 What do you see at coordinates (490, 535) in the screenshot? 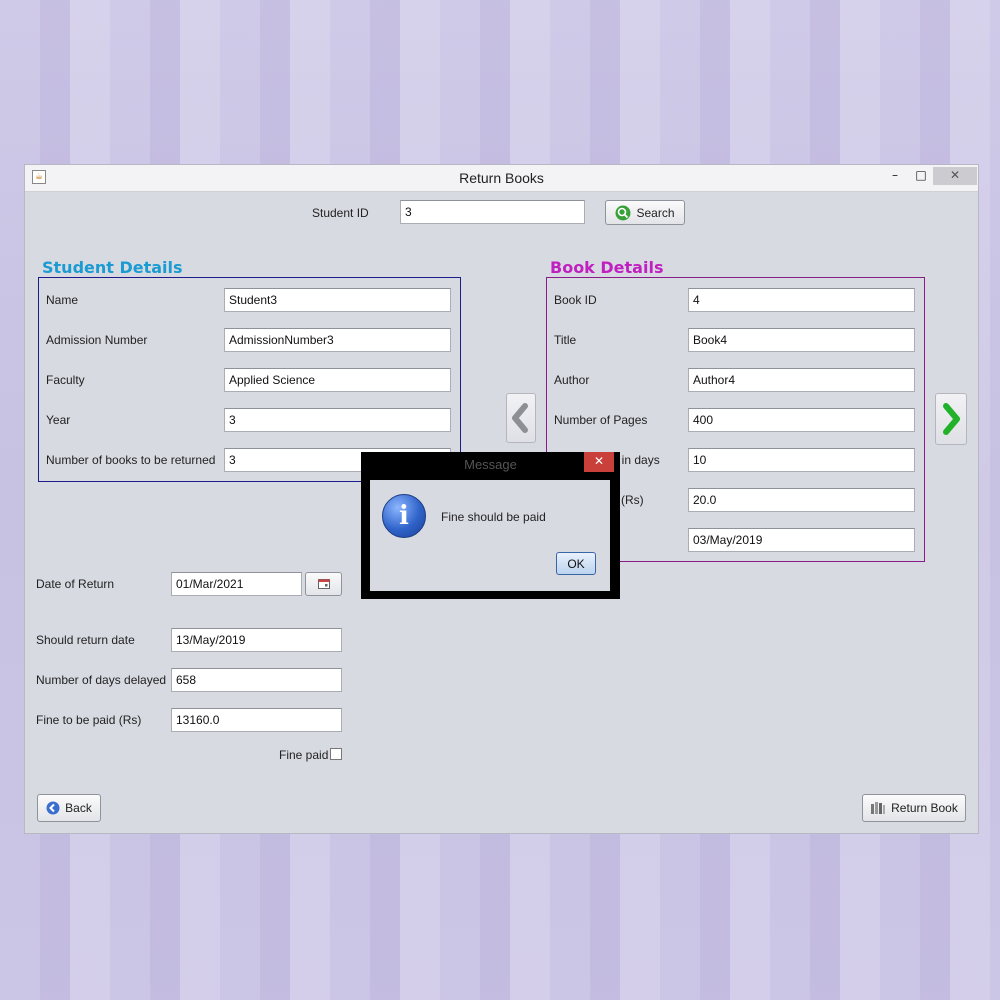
I see `dialog-body: i Fine should be paid OK` at bounding box center [490, 535].